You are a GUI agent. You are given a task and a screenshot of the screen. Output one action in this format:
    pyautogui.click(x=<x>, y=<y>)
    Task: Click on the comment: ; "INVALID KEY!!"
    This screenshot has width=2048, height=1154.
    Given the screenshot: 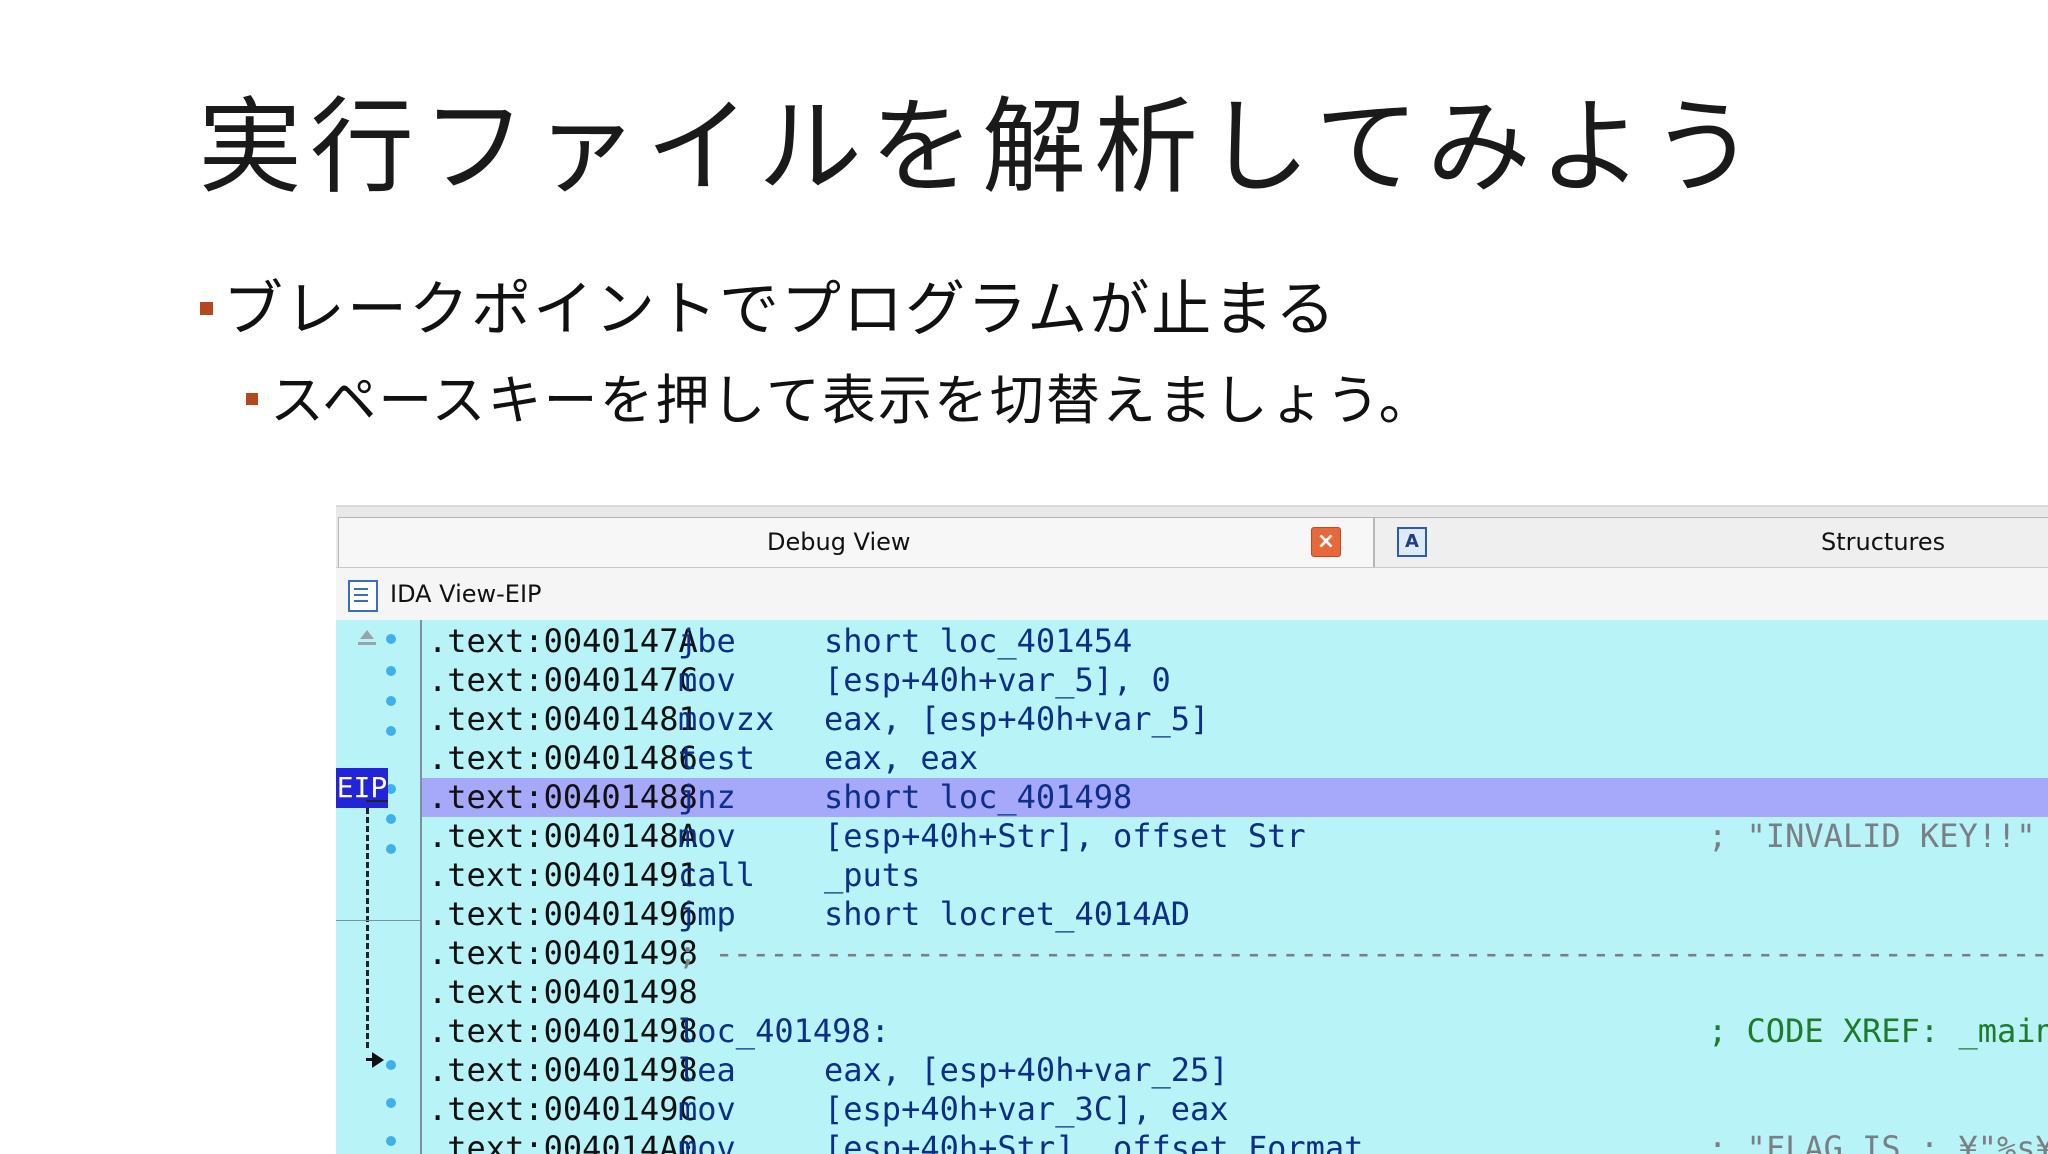 What is the action you would take?
    pyautogui.click(x=1872, y=836)
    